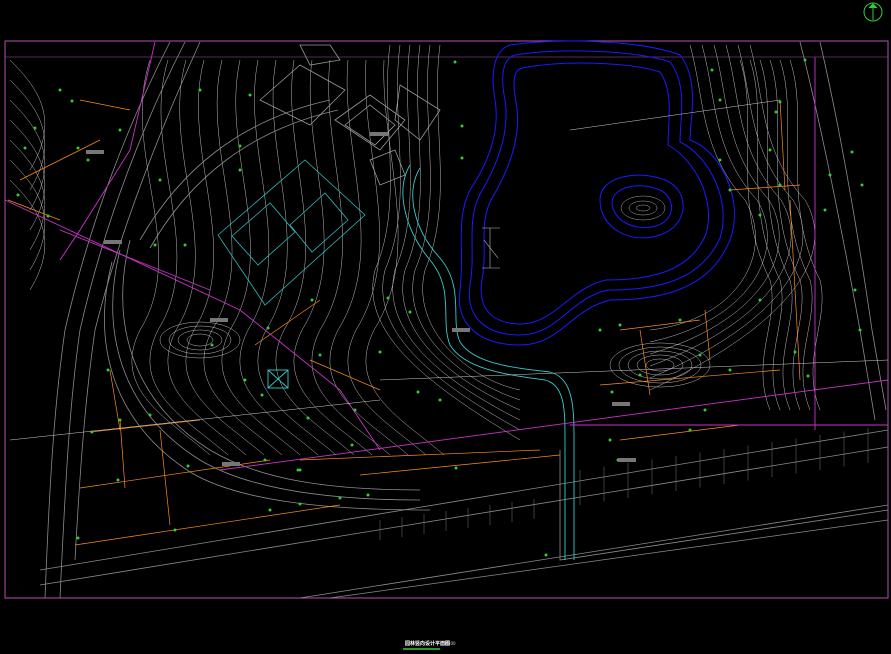 This screenshot has height=654, width=891. What do you see at coordinates (450, 643) in the screenshot?
I see `drawing-scale: 1:500` at bounding box center [450, 643].